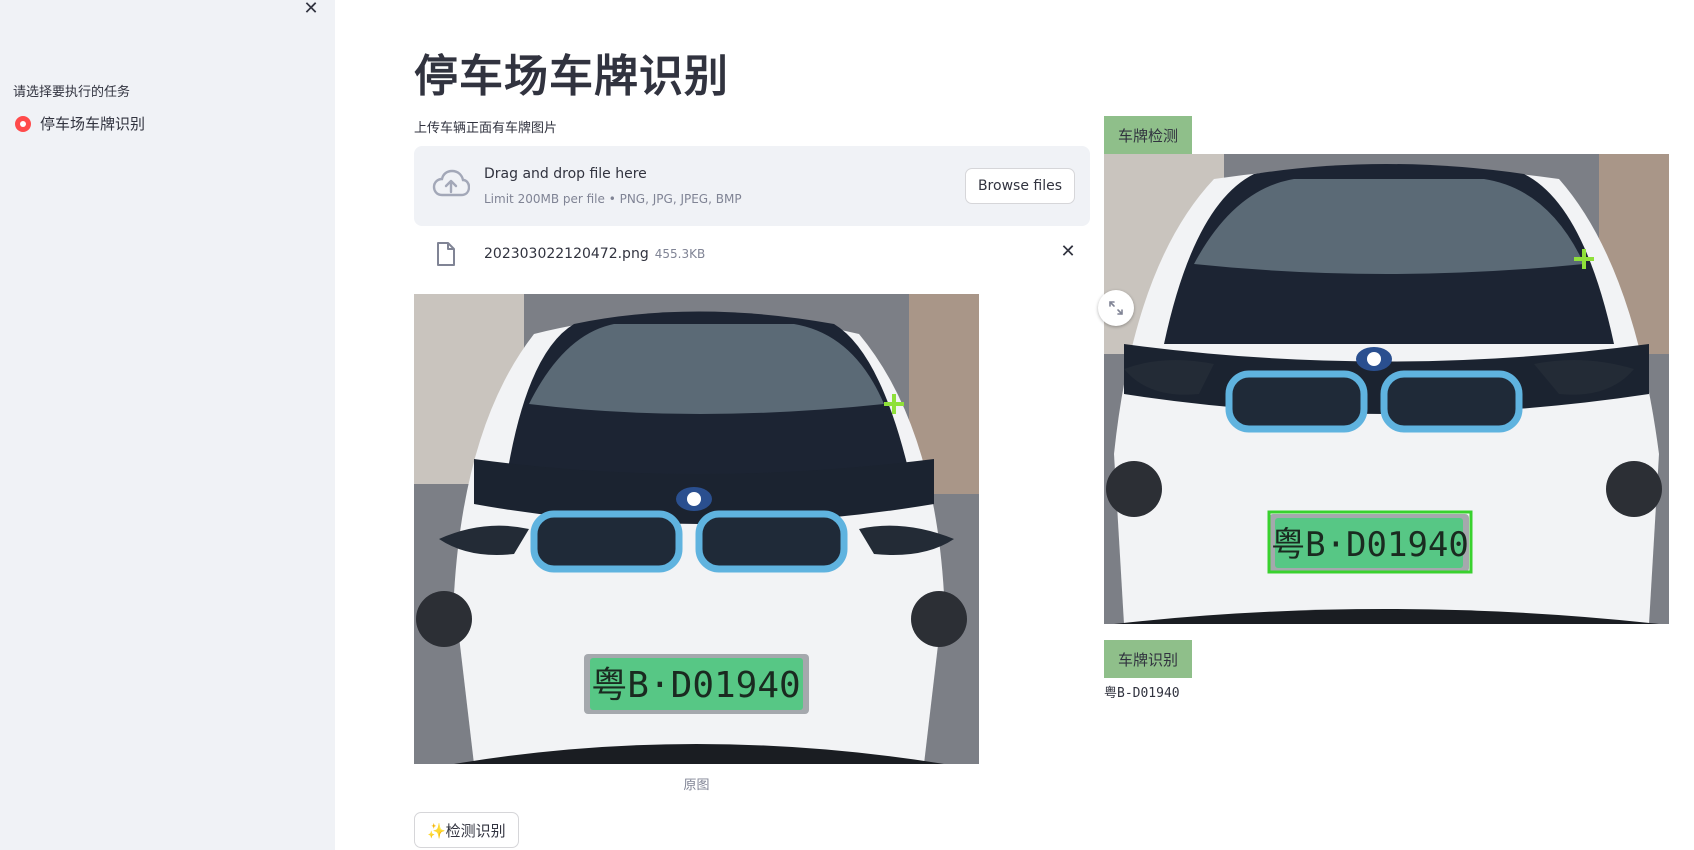  What do you see at coordinates (451, 183) in the screenshot?
I see `cloud-upload-icon` at bounding box center [451, 183].